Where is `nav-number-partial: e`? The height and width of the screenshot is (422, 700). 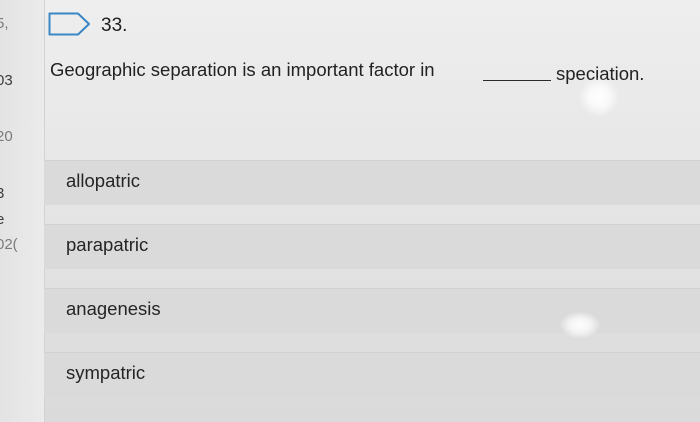
nav-number-partial: e is located at coordinates (2, 219).